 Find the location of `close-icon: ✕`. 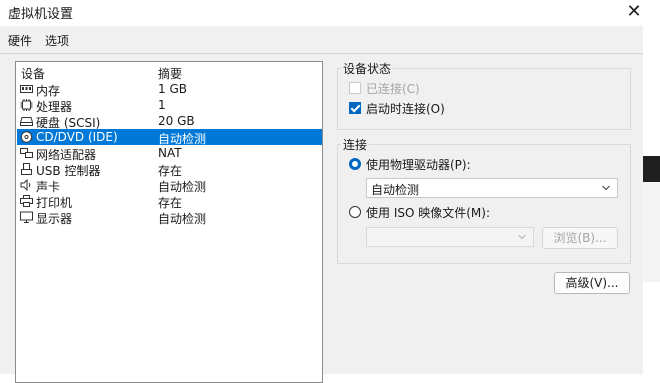

close-icon: ✕ is located at coordinates (634, 12).